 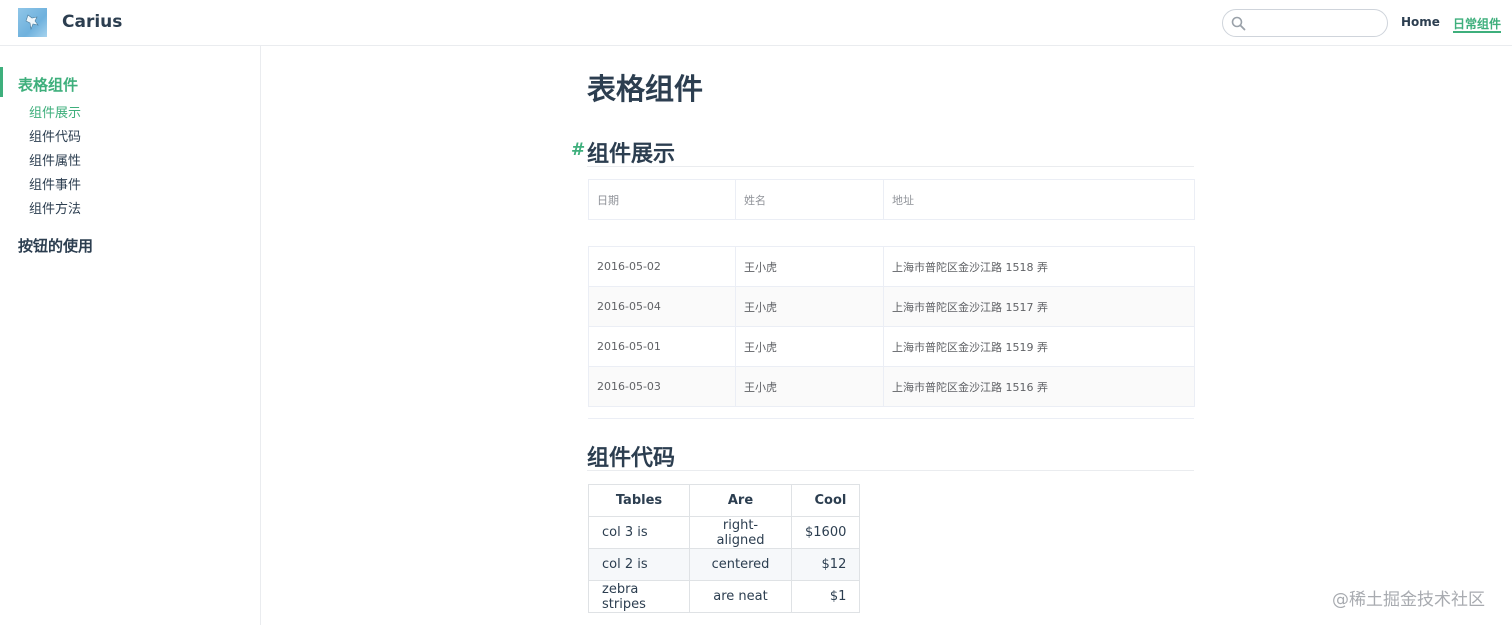 What do you see at coordinates (1039, 266) in the screenshot?
I see `table-cell: 上海市普陀区金沙江路 1518 弄` at bounding box center [1039, 266].